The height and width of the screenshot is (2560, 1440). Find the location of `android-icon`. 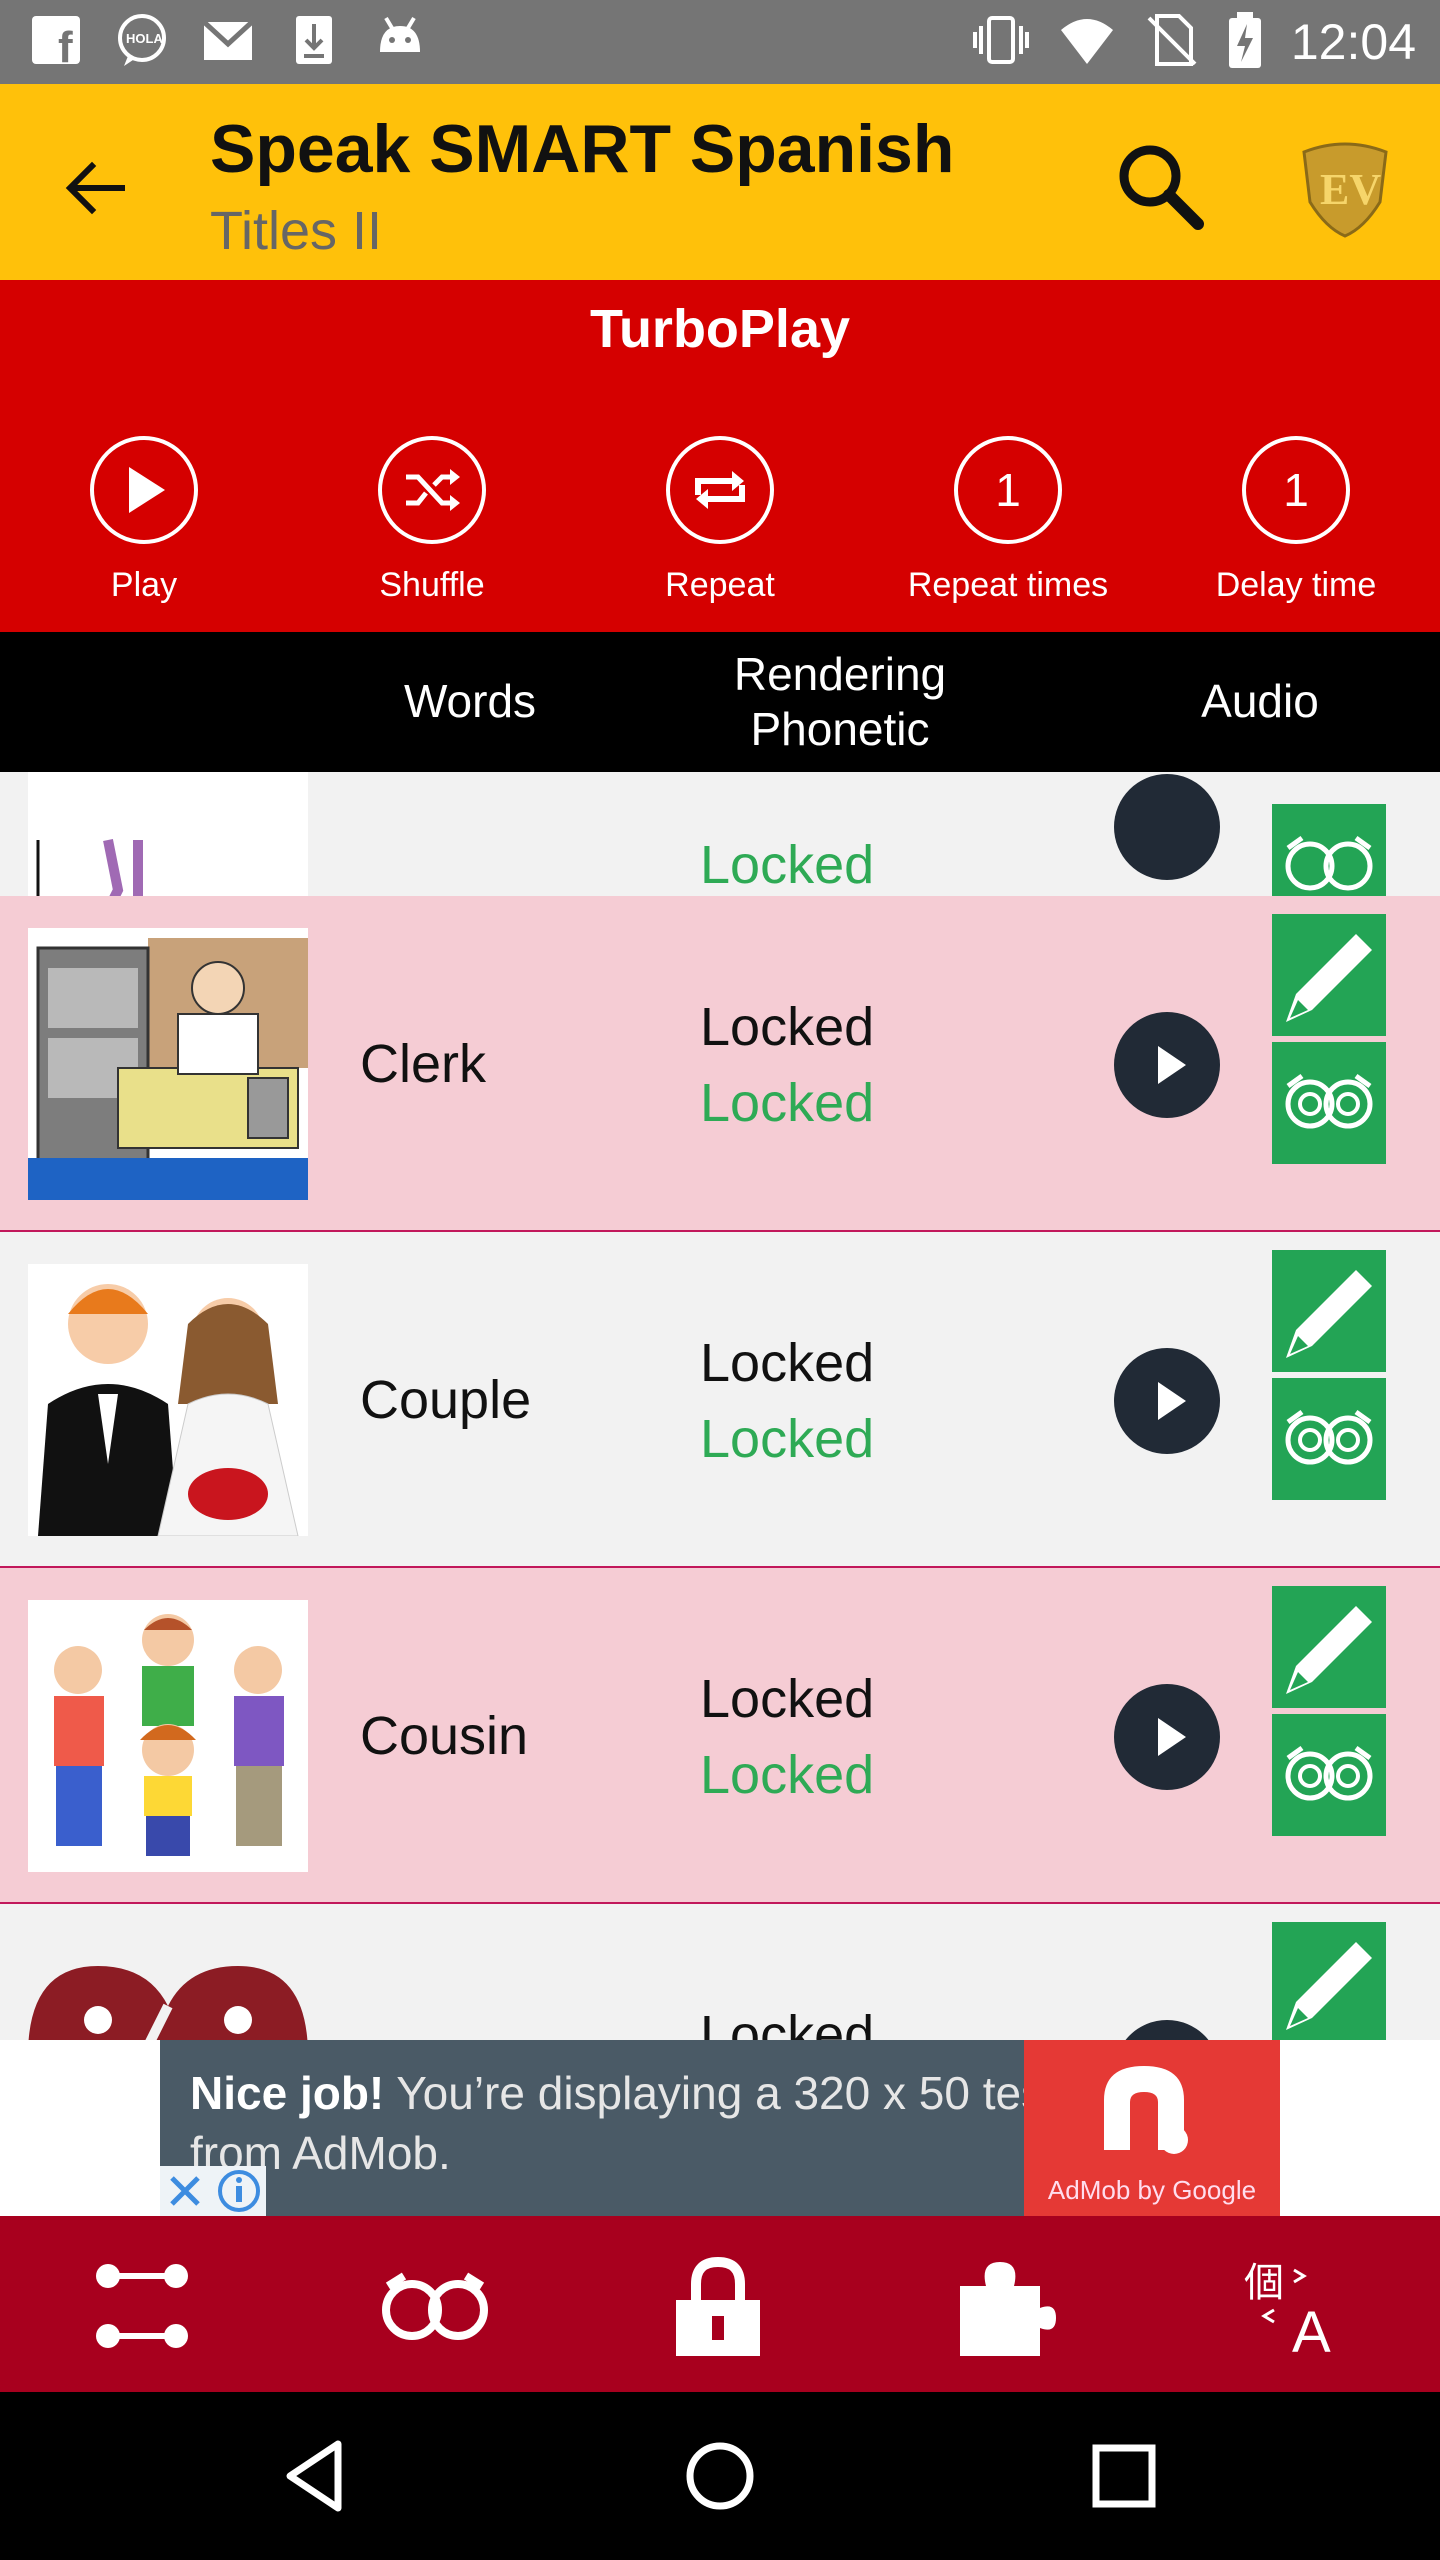

android-icon is located at coordinates (400, 40).